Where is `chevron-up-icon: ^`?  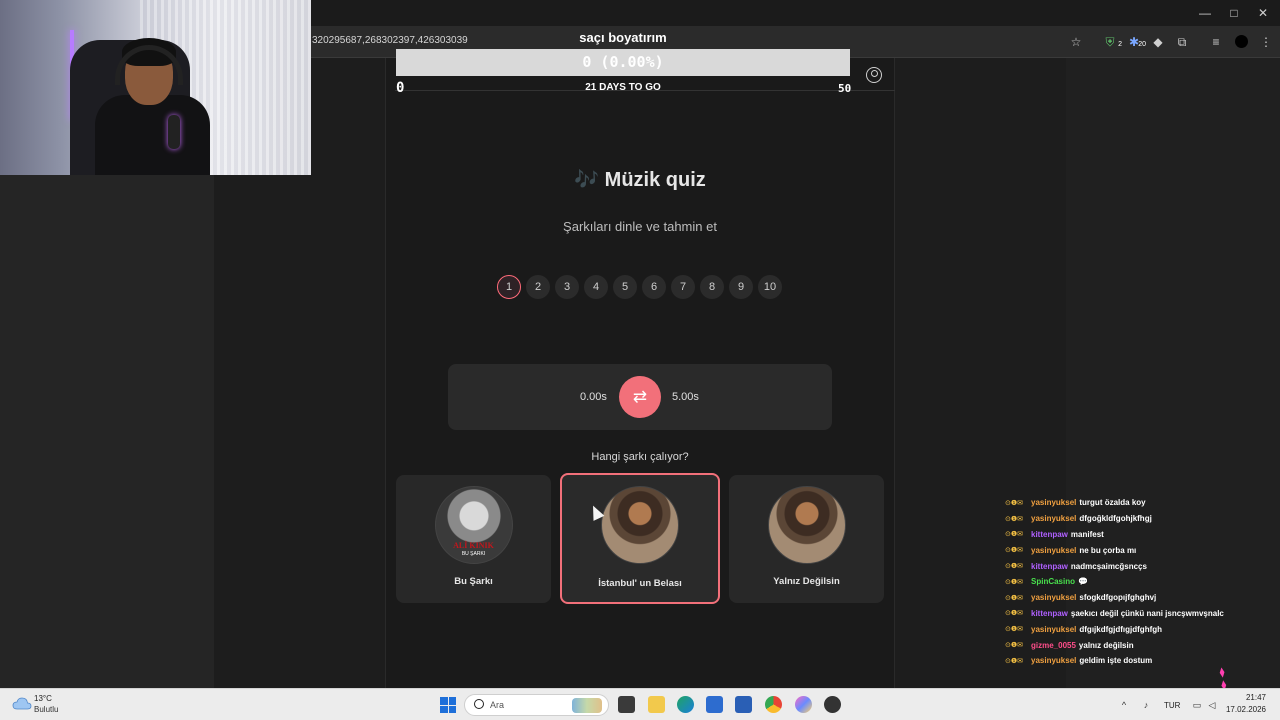
chevron-up-icon: ^ is located at coordinates (1124, 705).